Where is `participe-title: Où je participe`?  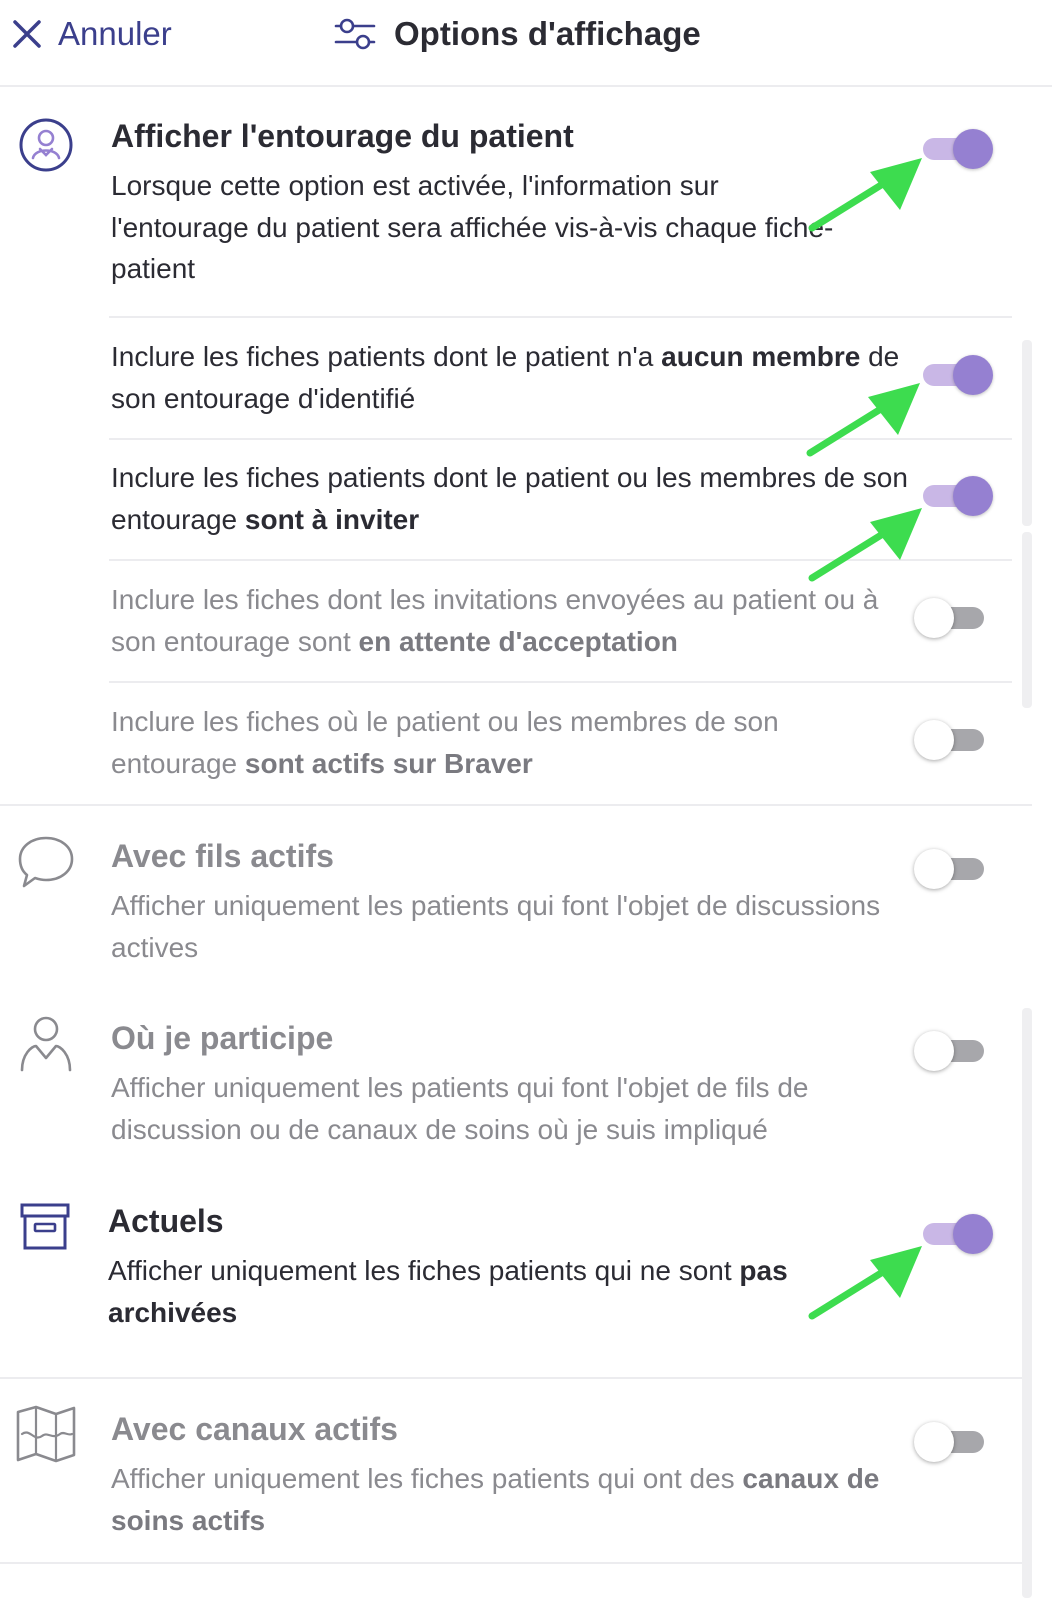 participe-title: Où je participe is located at coordinates (222, 1038).